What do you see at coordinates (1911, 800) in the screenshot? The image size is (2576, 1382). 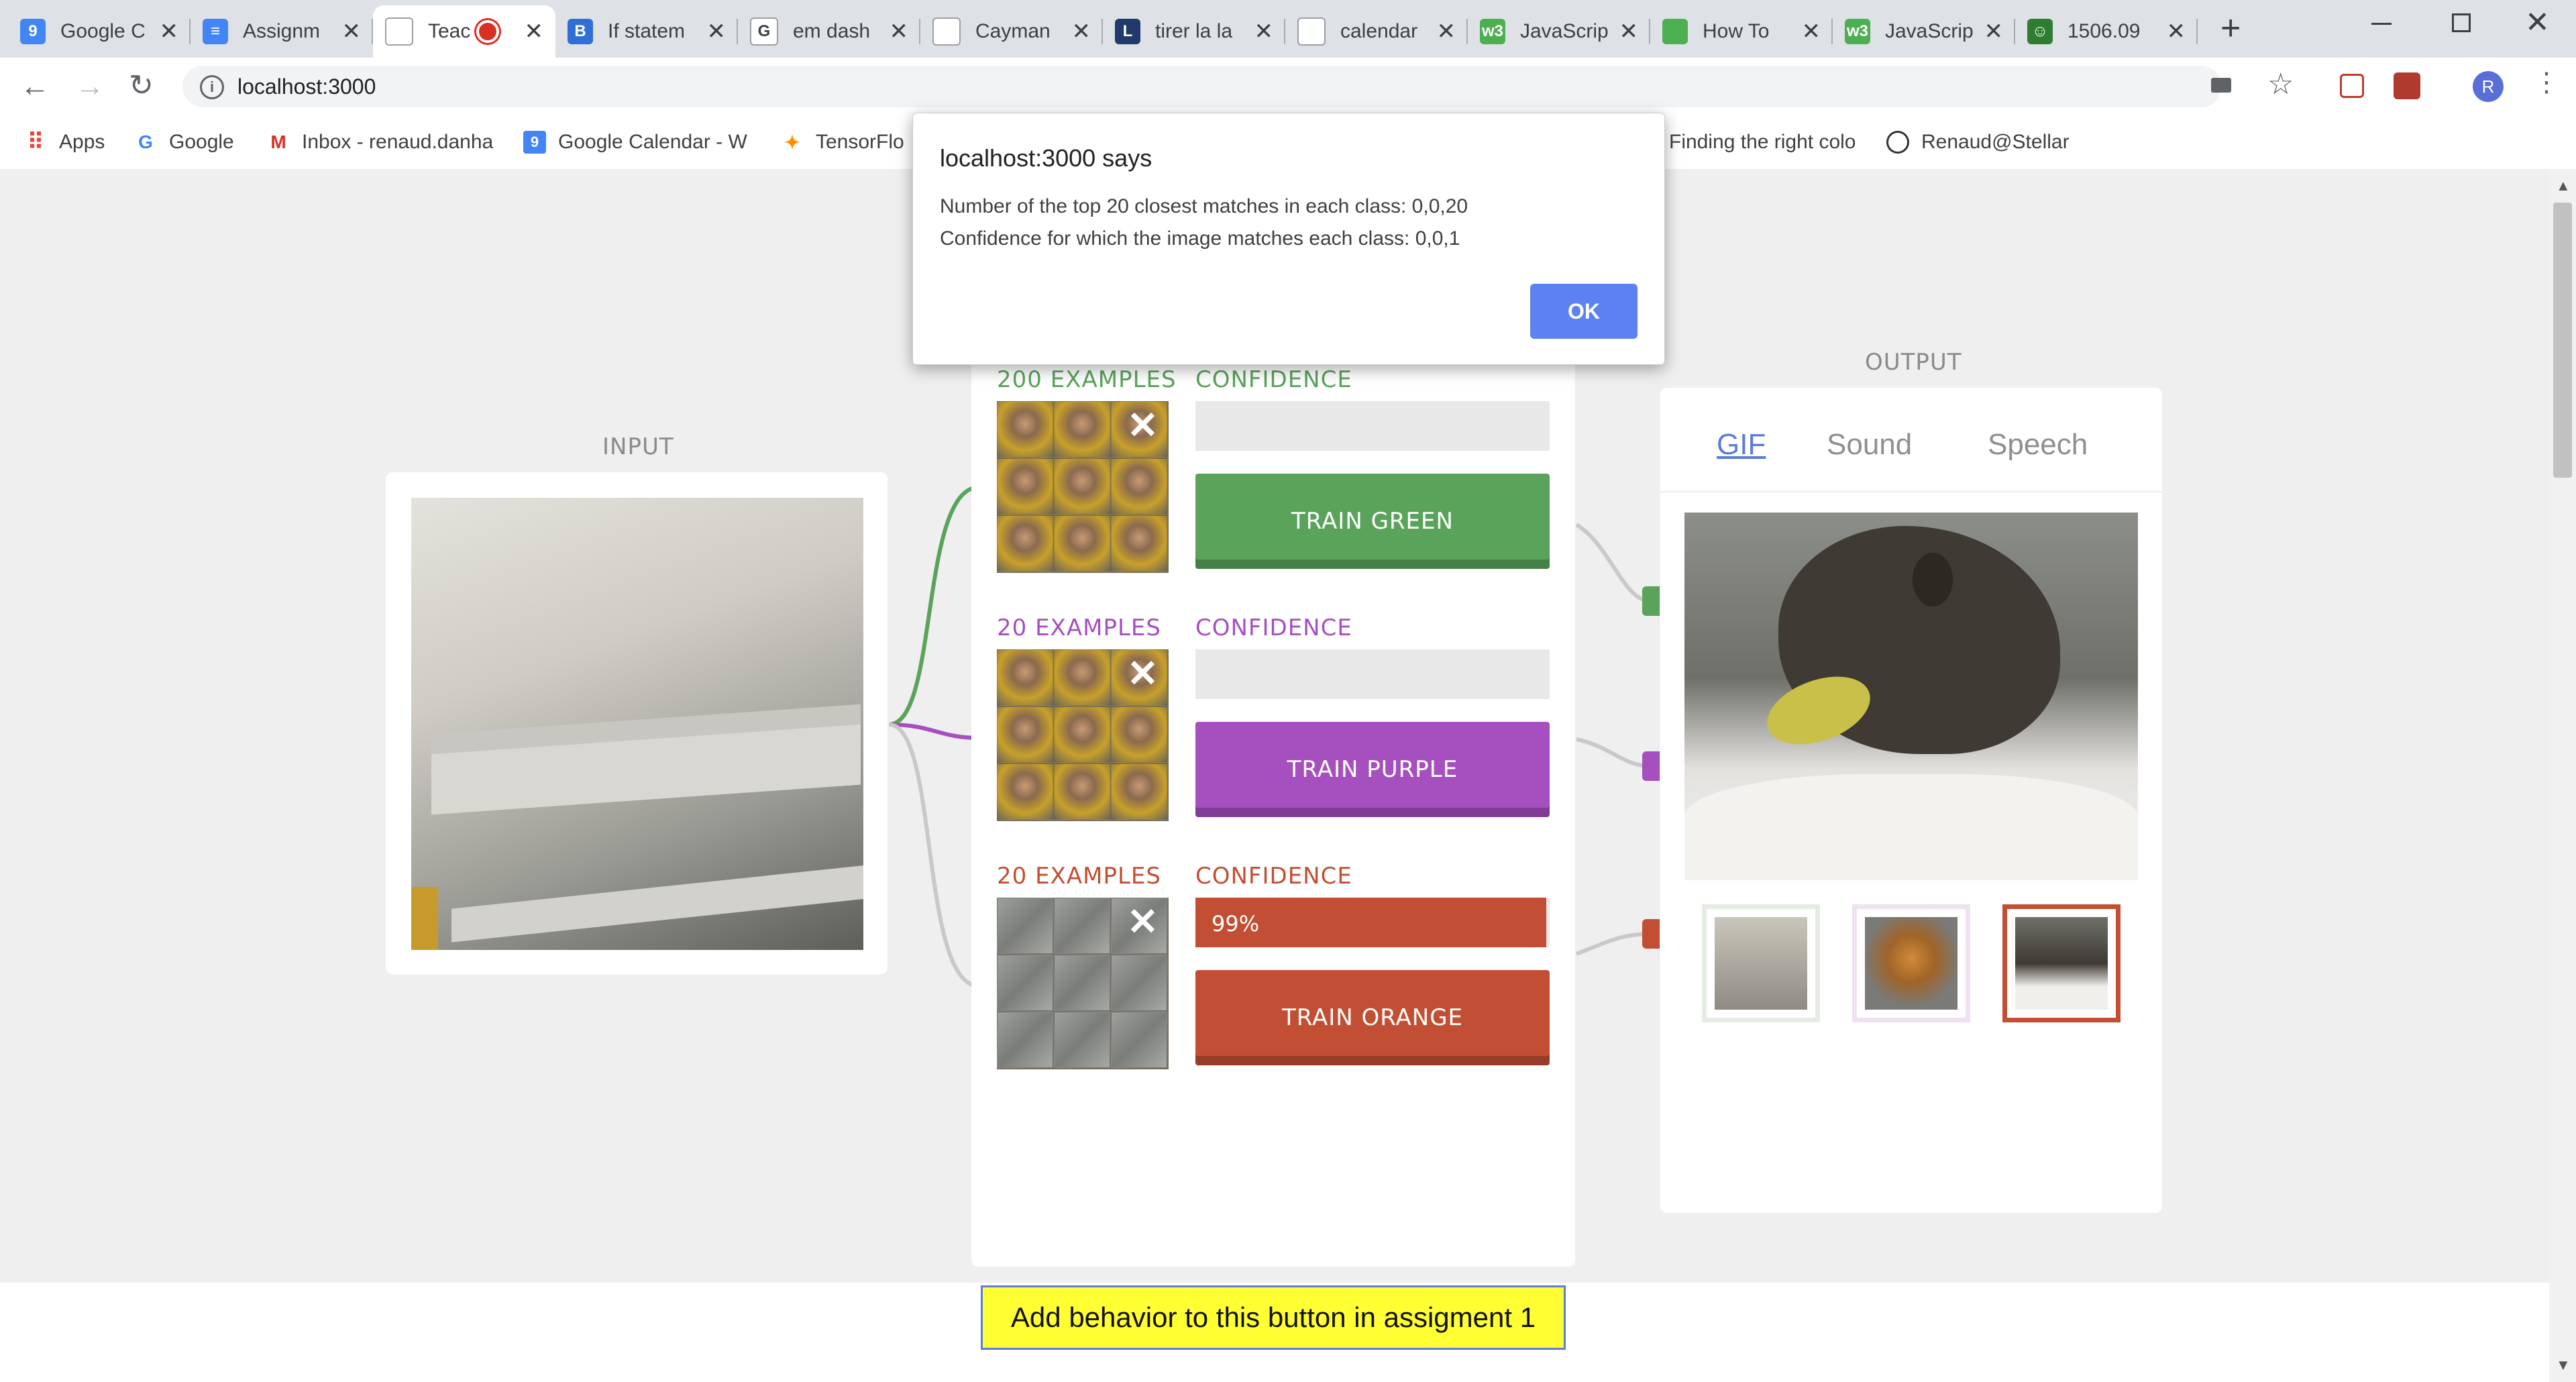 I see `output-card: GIF Sound Speech` at bounding box center [1911, 800].